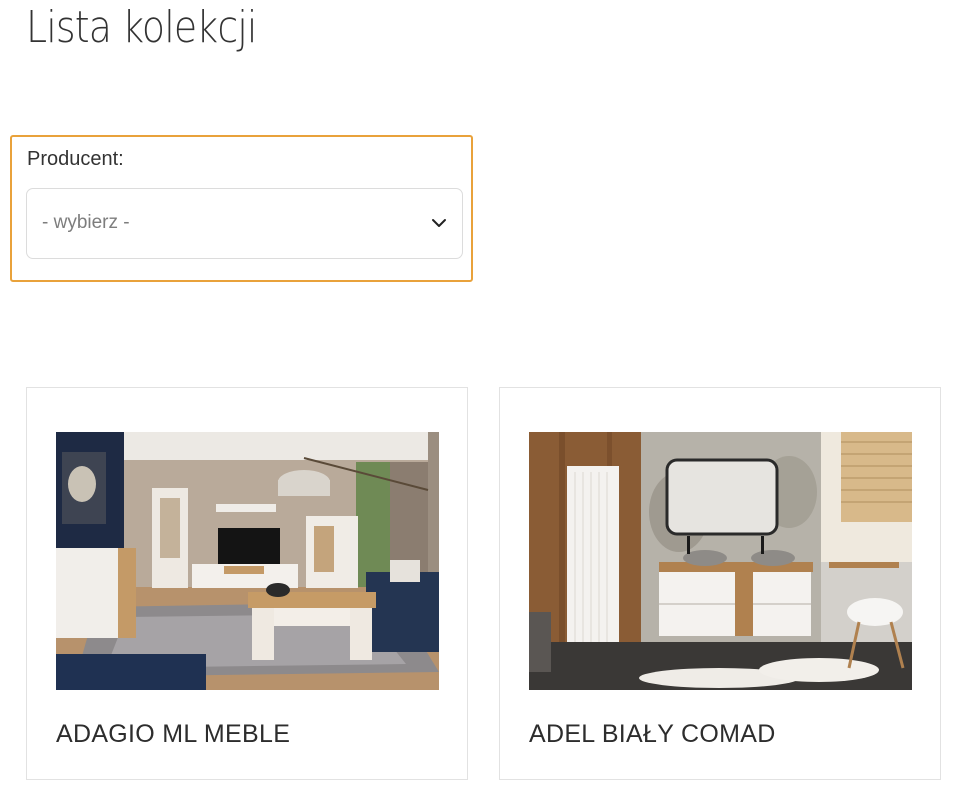 This screenshot has height=800, width=964. I want to click on producer-label: Producent:, so click(75, 159).